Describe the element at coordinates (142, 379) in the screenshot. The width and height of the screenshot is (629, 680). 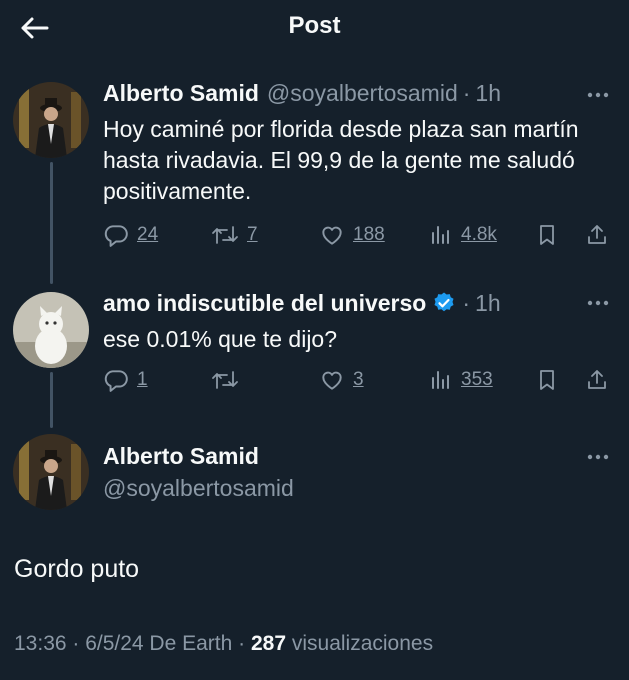
I see `reply-count: 1` at that location.